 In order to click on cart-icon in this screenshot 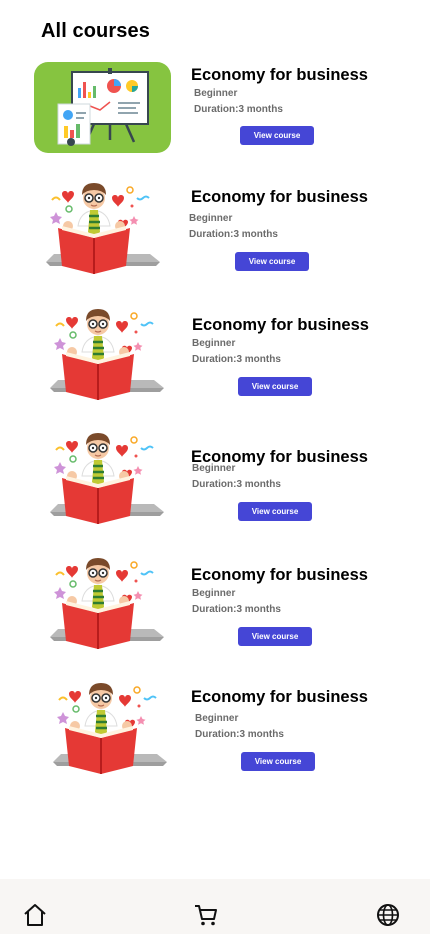, I will do `click(206, 915)`.